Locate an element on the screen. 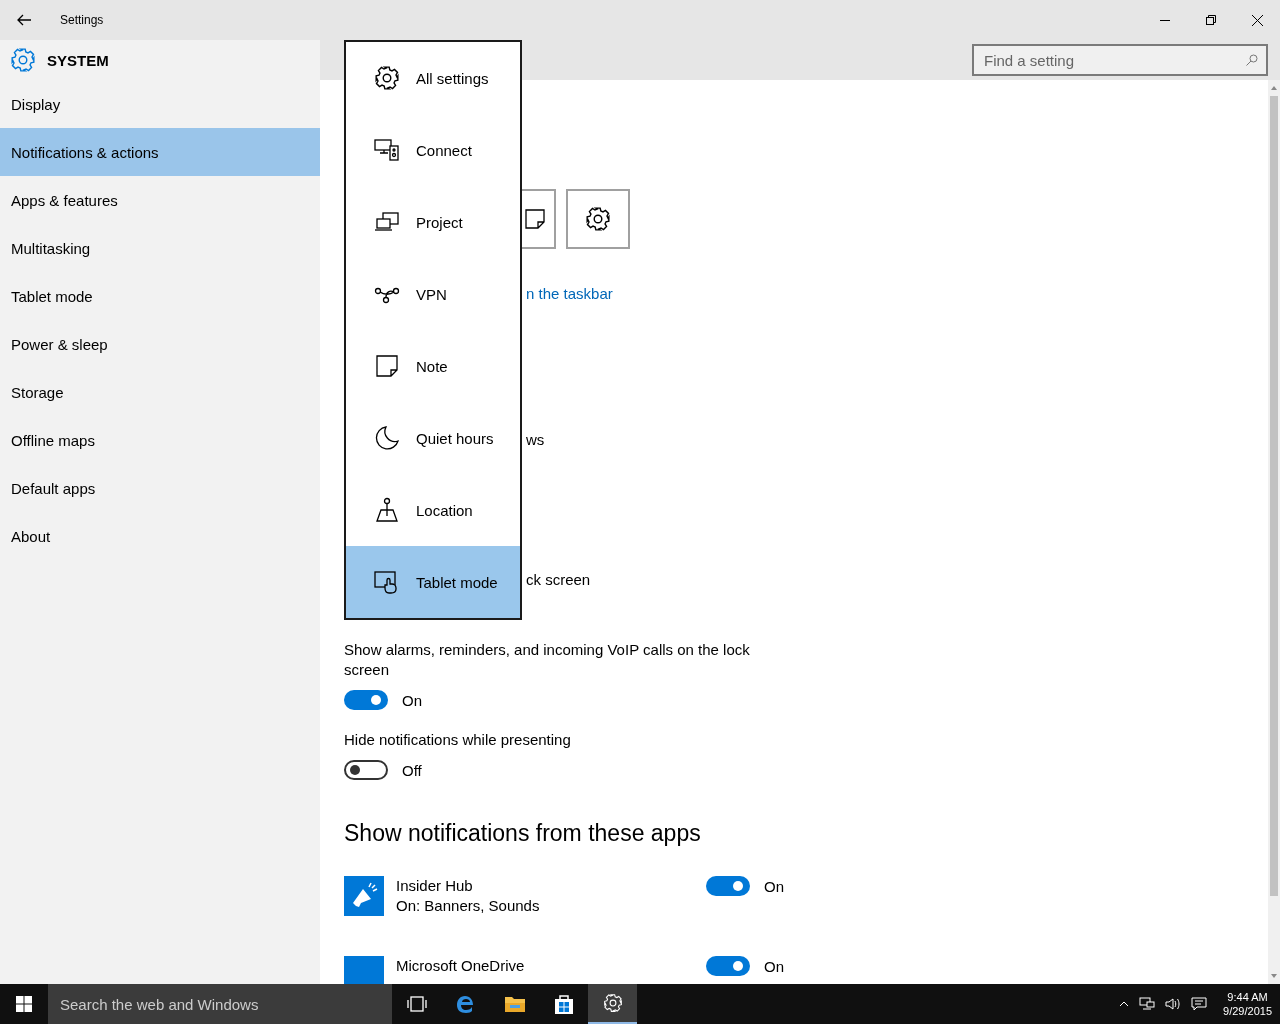 Image resolution: width=1280 pixels, height=1024 pixels. app-name: Microsoft OneDrive is located at coordinates (461, 966).